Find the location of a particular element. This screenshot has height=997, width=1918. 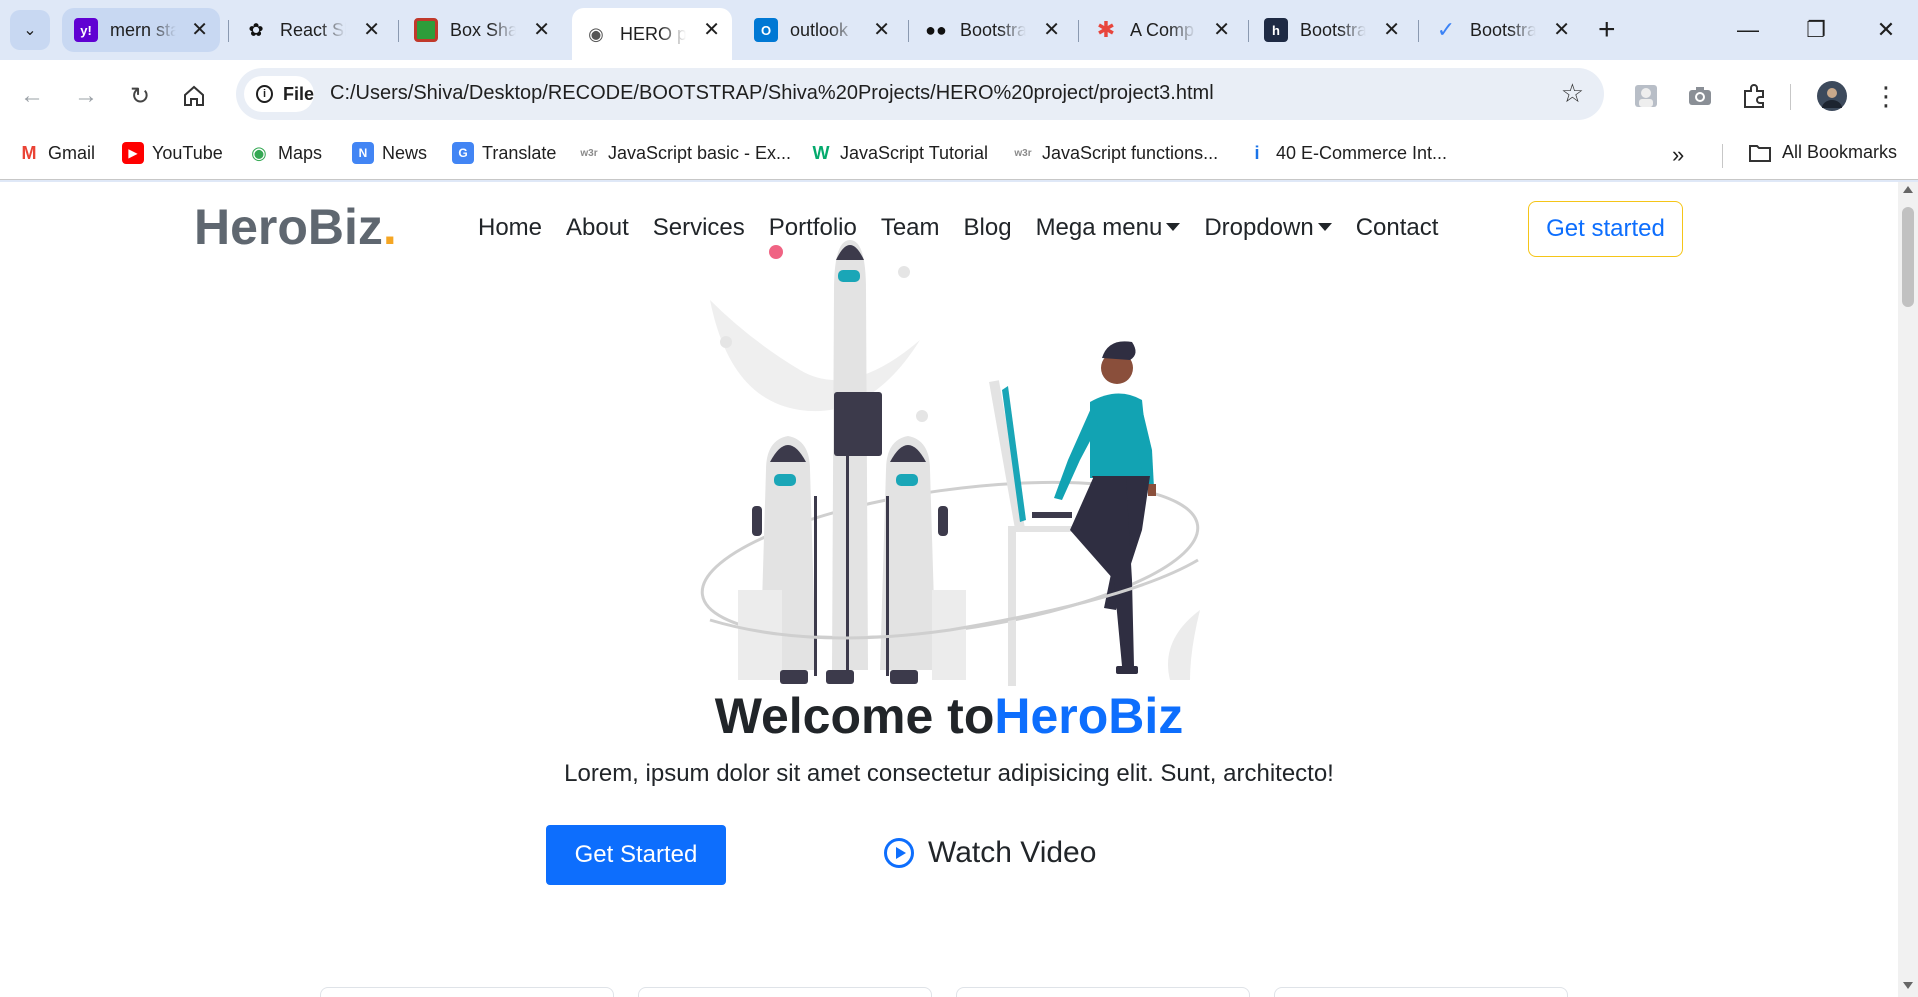

hero-title-prefix: Welcome to is located at coordinates (854, 716).